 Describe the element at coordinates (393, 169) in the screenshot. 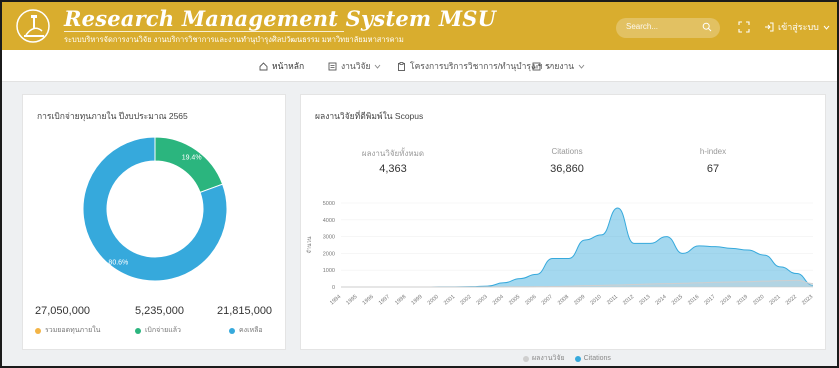

I see `metric-publications-value: 4,363` at that location.